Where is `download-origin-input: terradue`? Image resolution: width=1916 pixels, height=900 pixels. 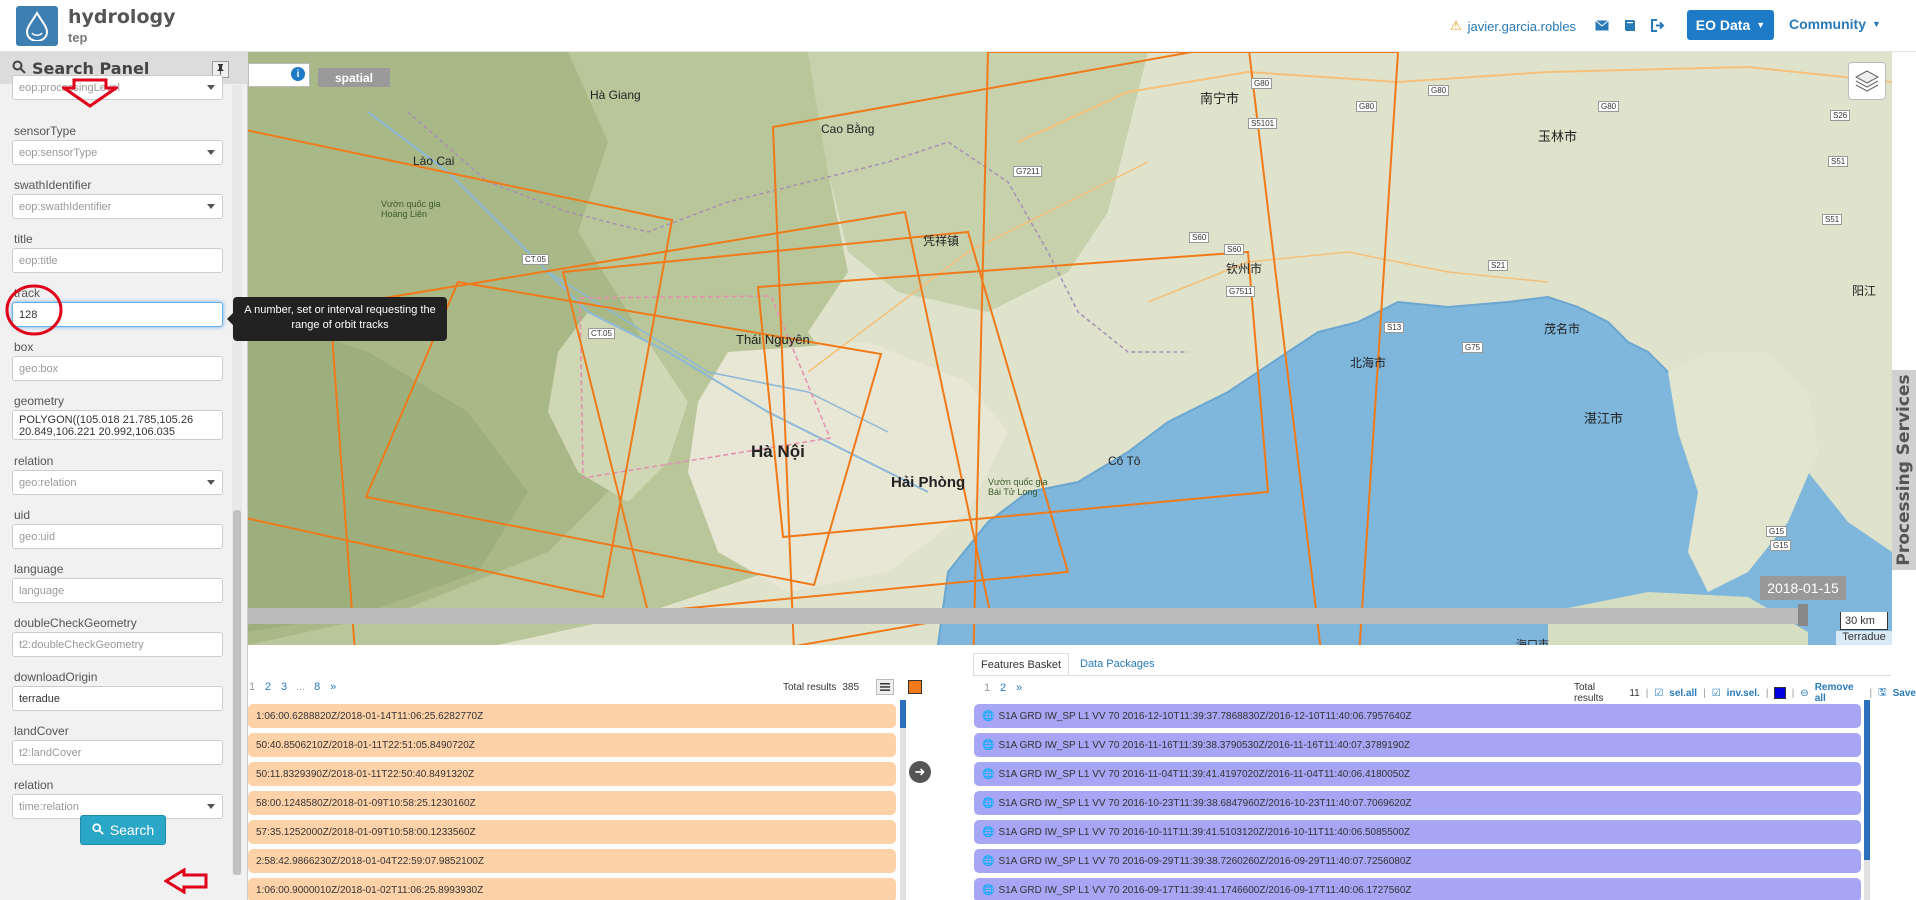
download-origin-input: terradue is located at coordinates (117, 698).